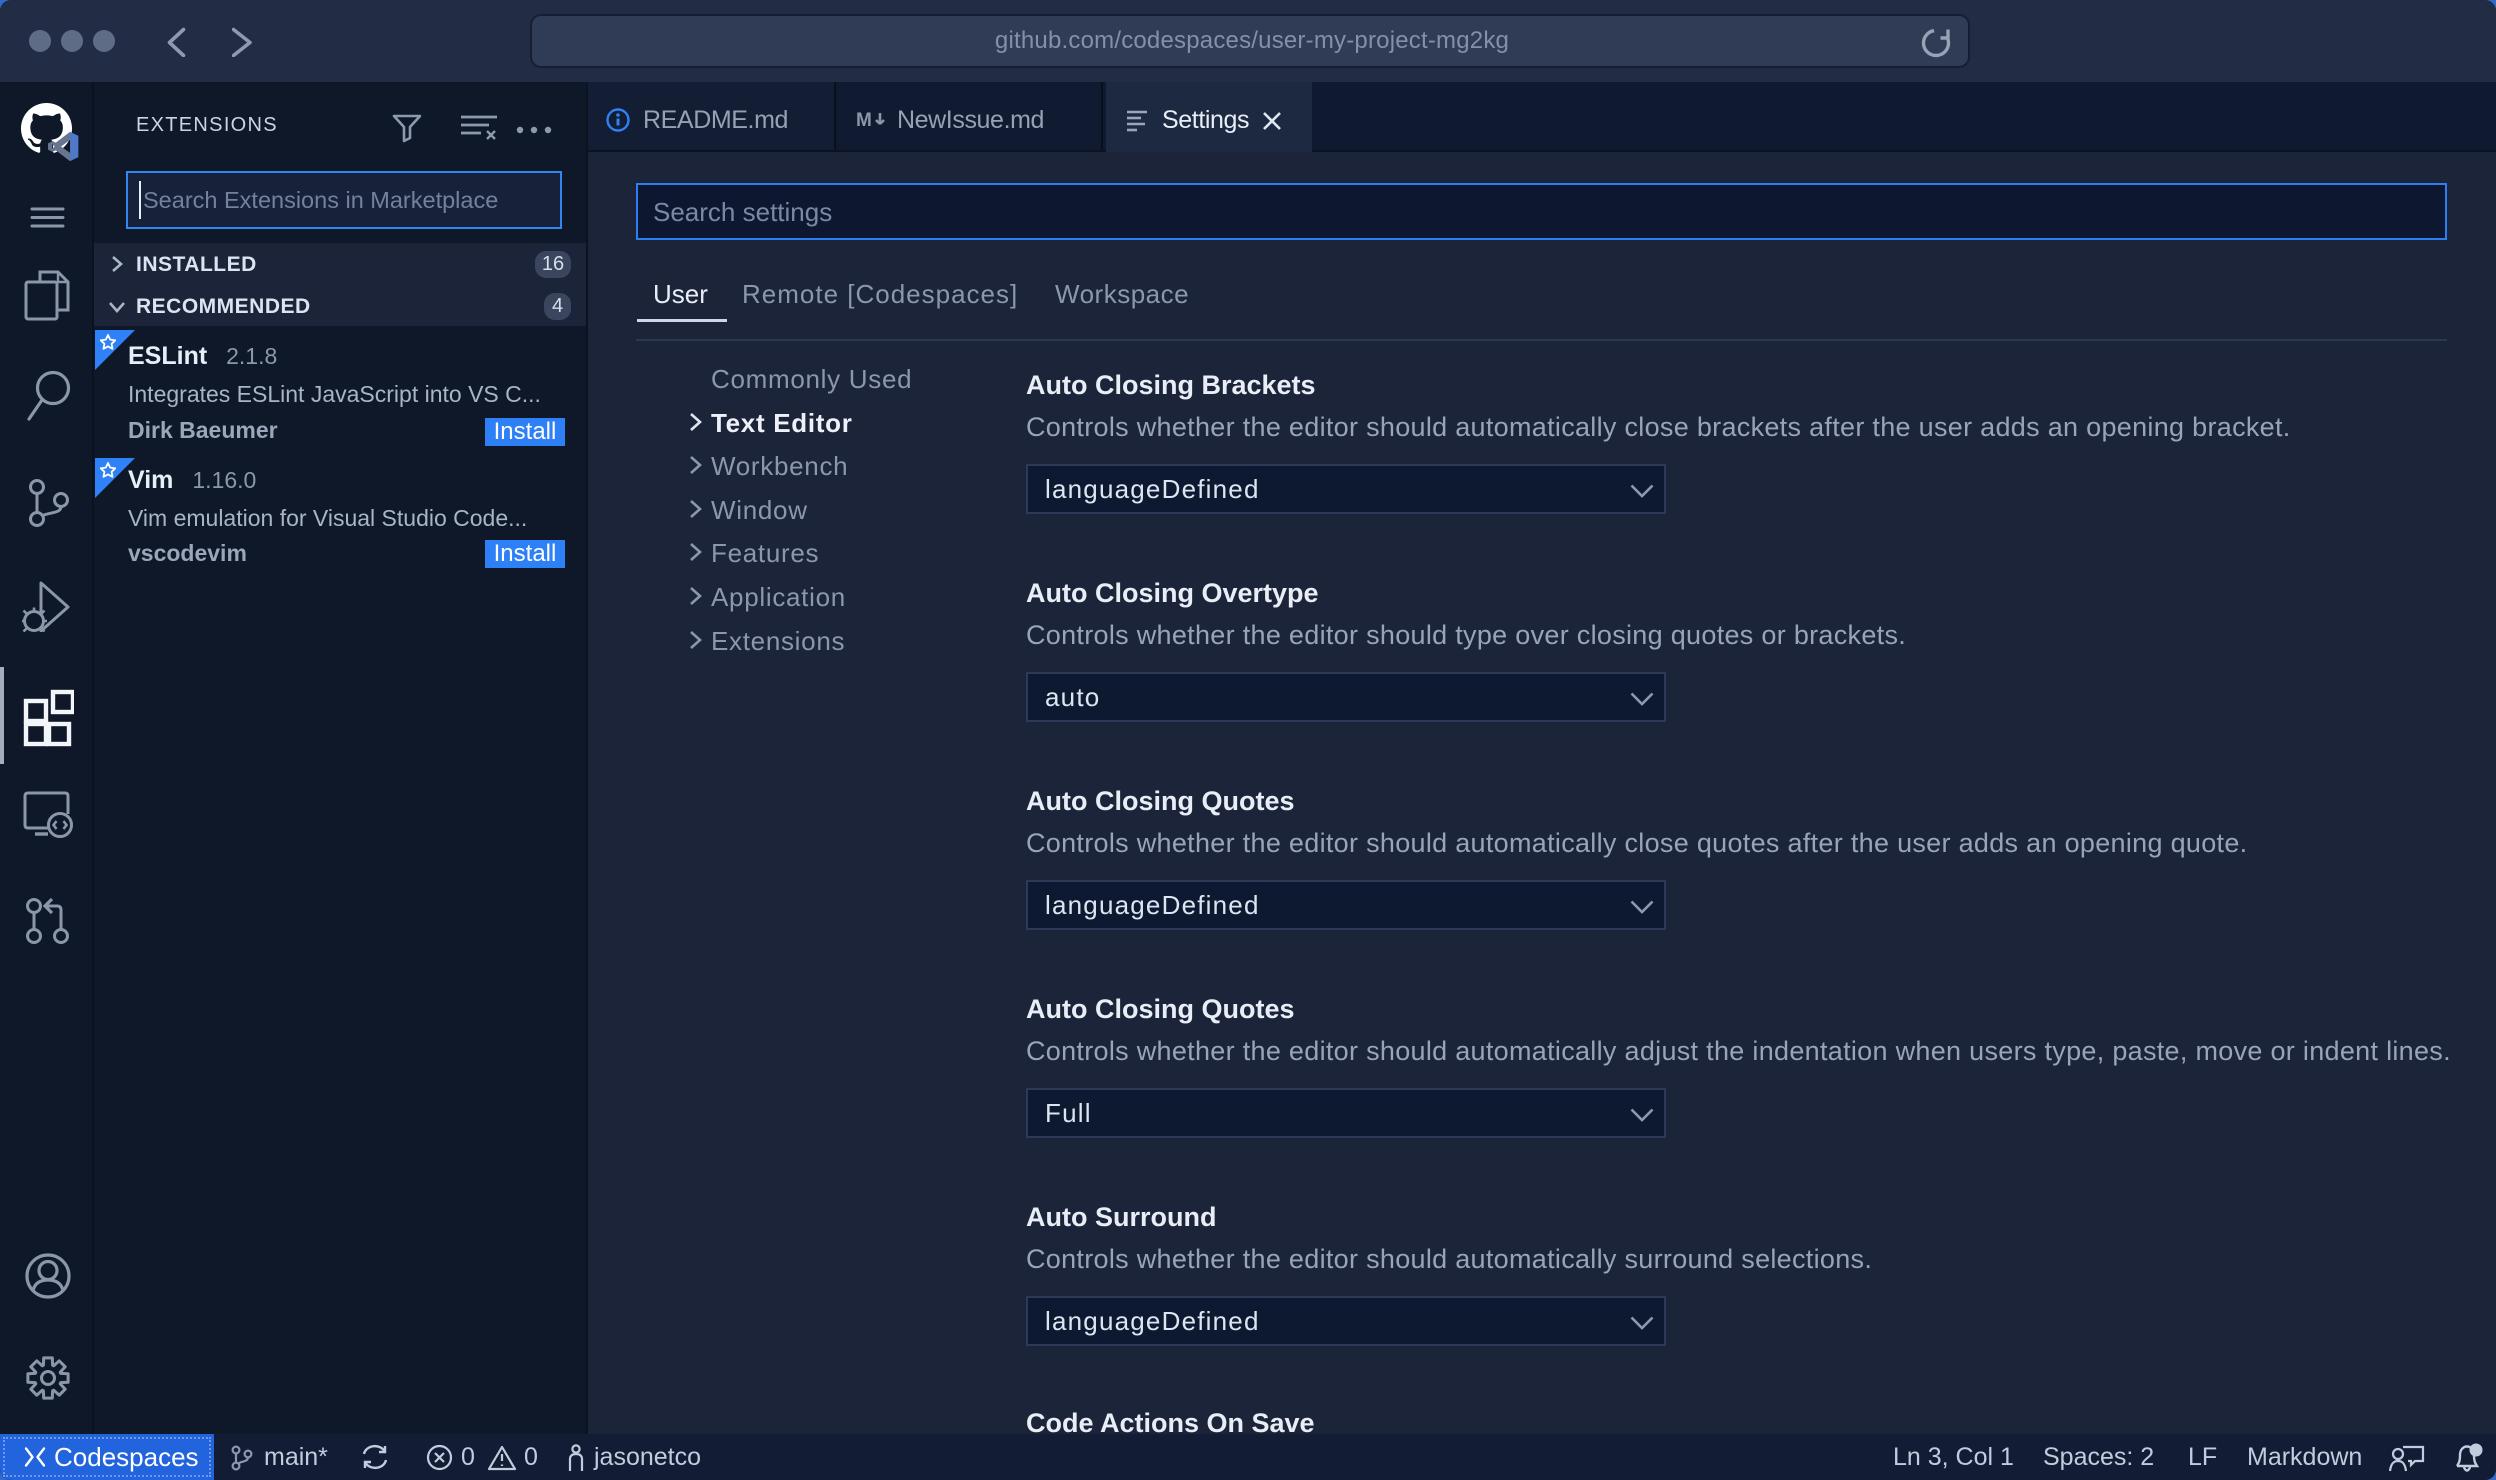  What do you see at coordinates (864, 120) in the screenshot?
I see `svg-text: M` at bounding box center [864, 120].